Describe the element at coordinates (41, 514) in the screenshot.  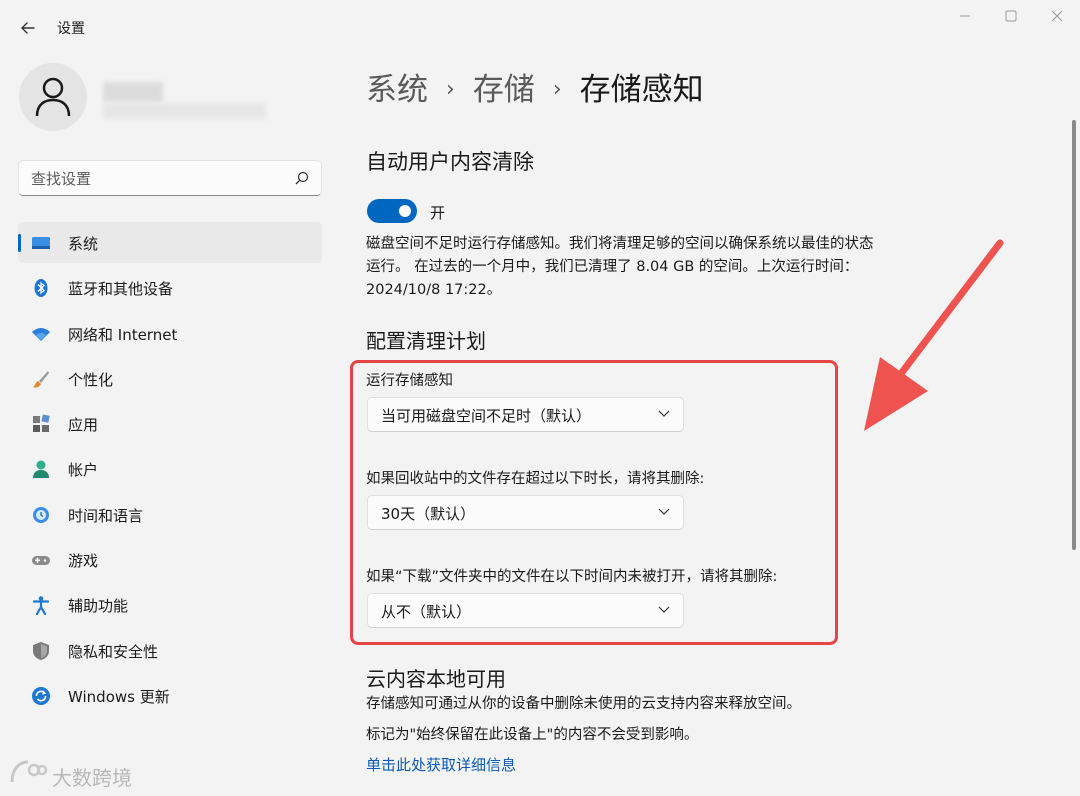
I see `time-language-icon` at that location.